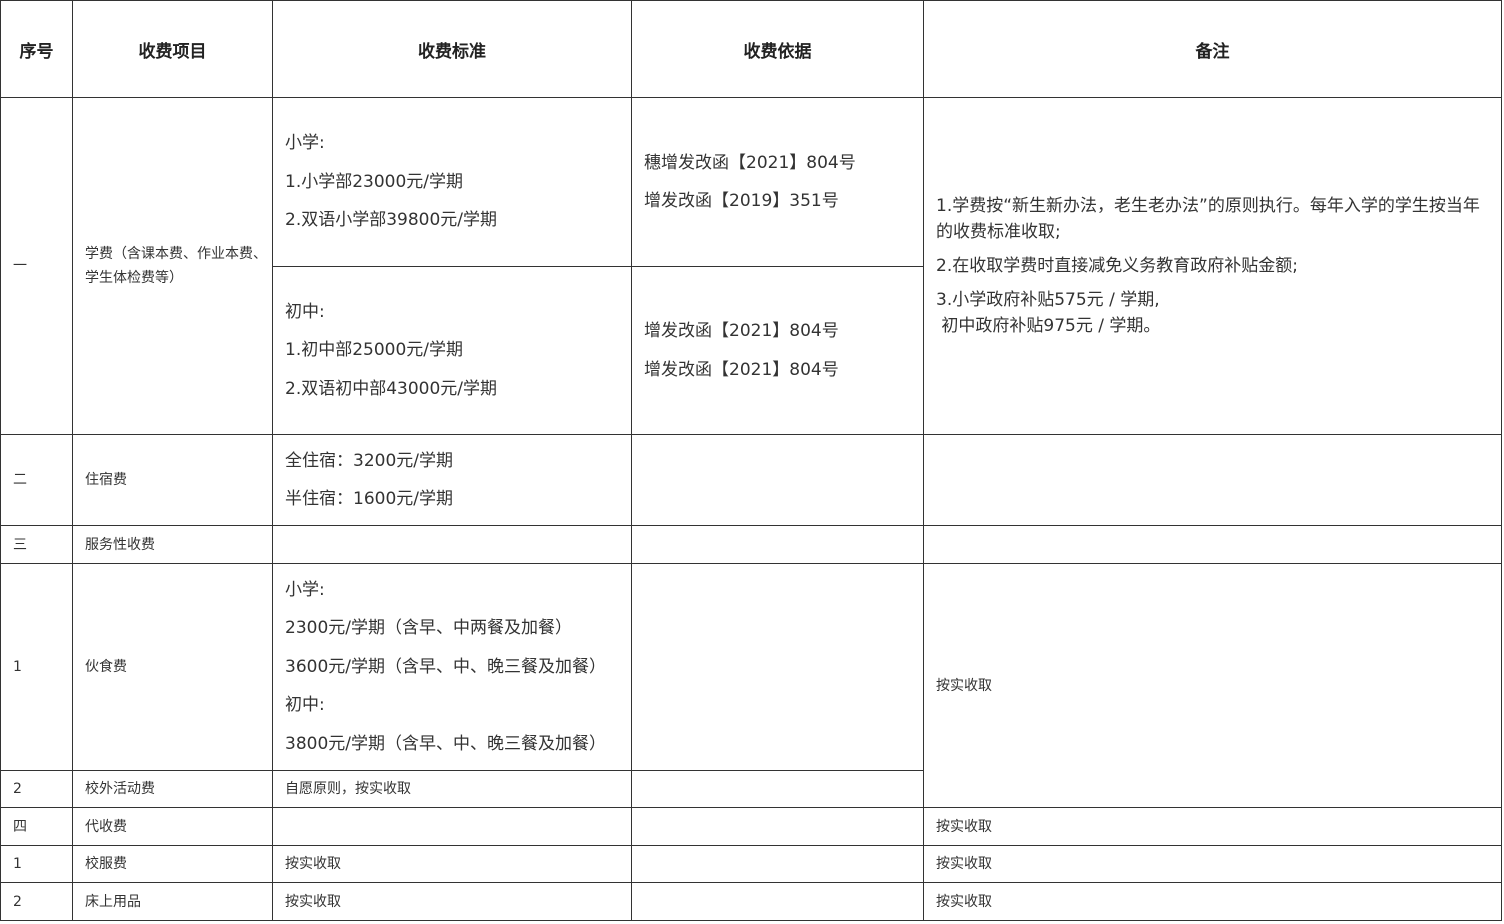 The width and height of the screenshot is (1504, 924). I want to click on header-seq: 序号, so click(36, 49).